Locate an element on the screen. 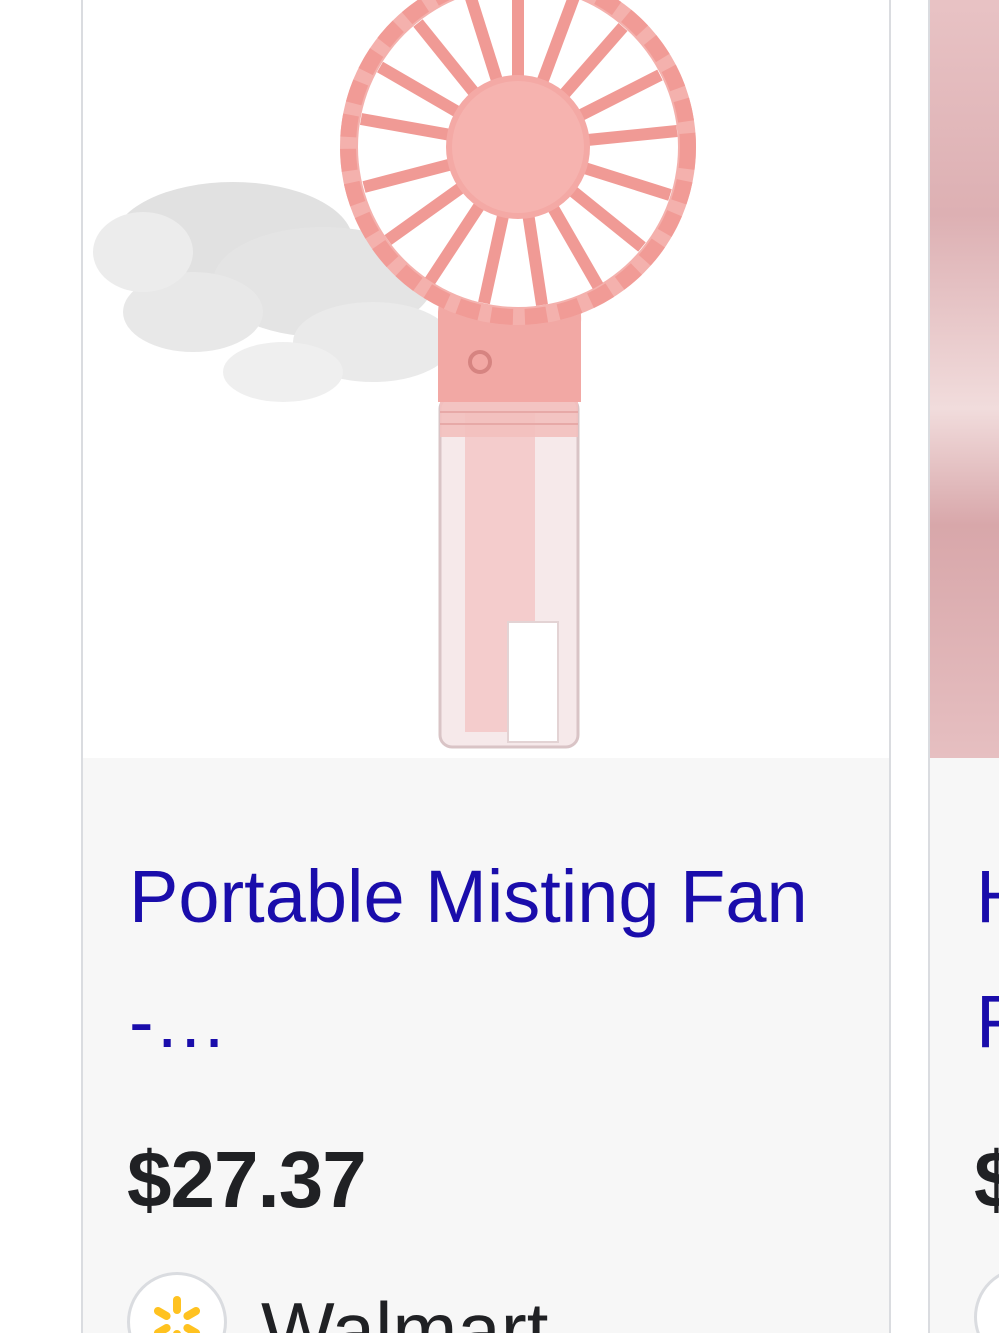 The image size is (999, 1333). next-product-title-link: H F is located at coordinates (987, 959).